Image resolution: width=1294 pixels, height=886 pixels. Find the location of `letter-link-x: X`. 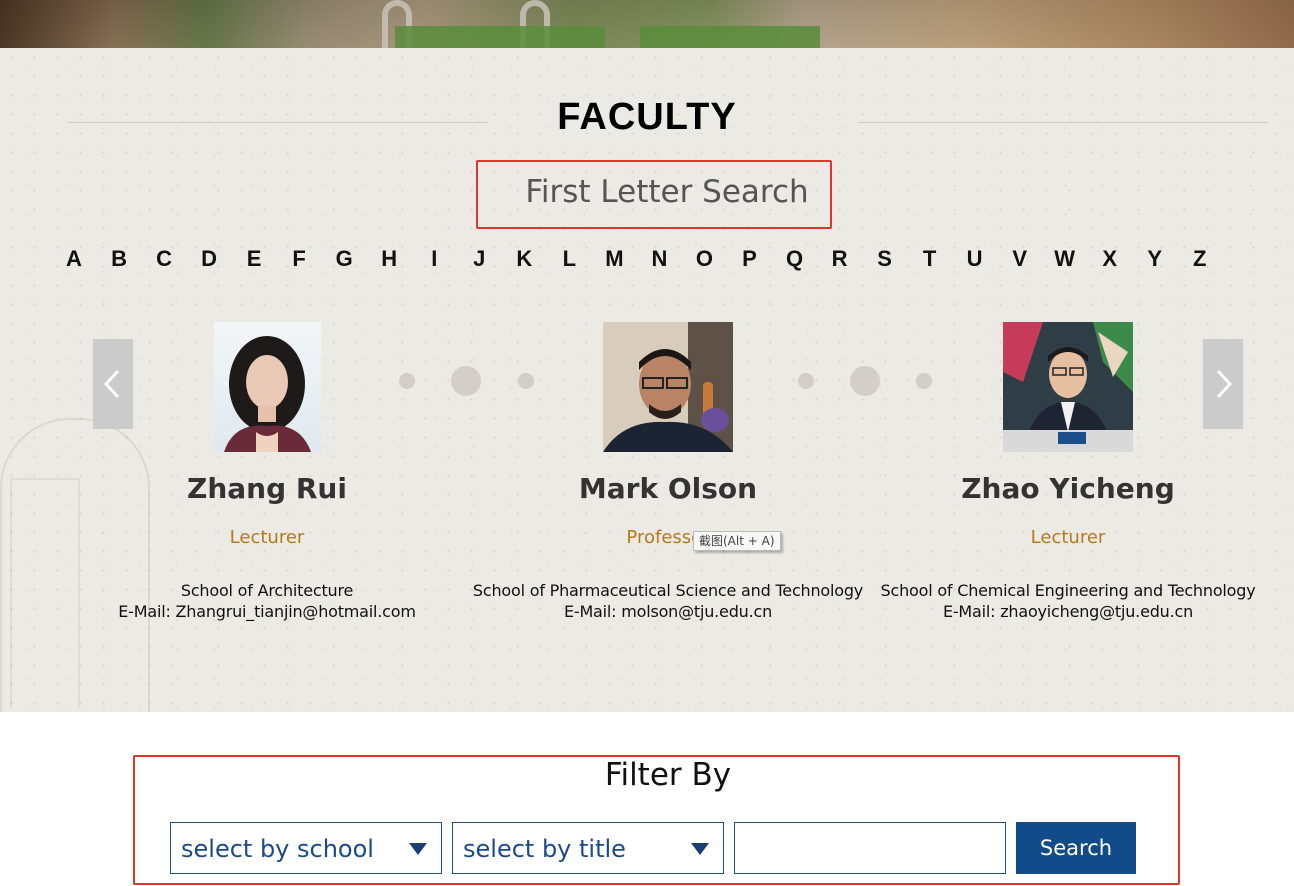

letter-link-x: X is located at coordinates (1110, 259).